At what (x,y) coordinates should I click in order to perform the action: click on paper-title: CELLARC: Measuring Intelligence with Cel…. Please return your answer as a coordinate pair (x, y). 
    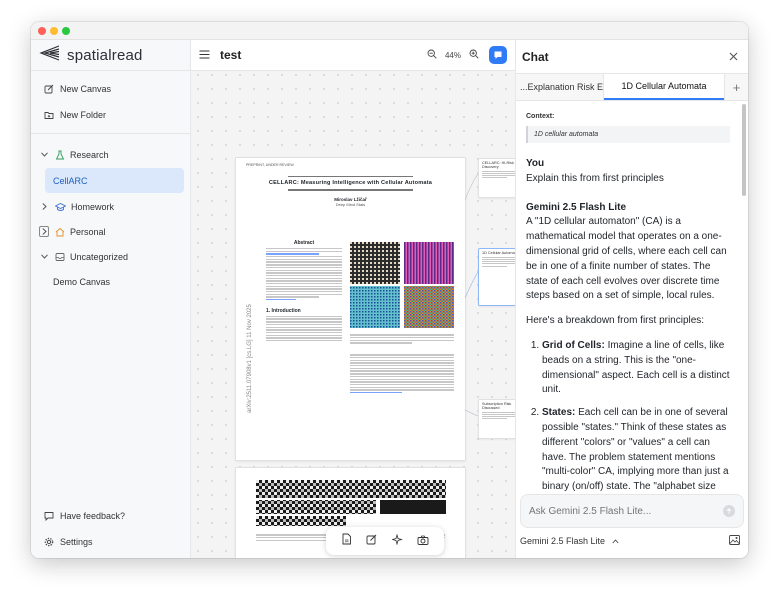
    Looking at the image, I should click on (350, 183).